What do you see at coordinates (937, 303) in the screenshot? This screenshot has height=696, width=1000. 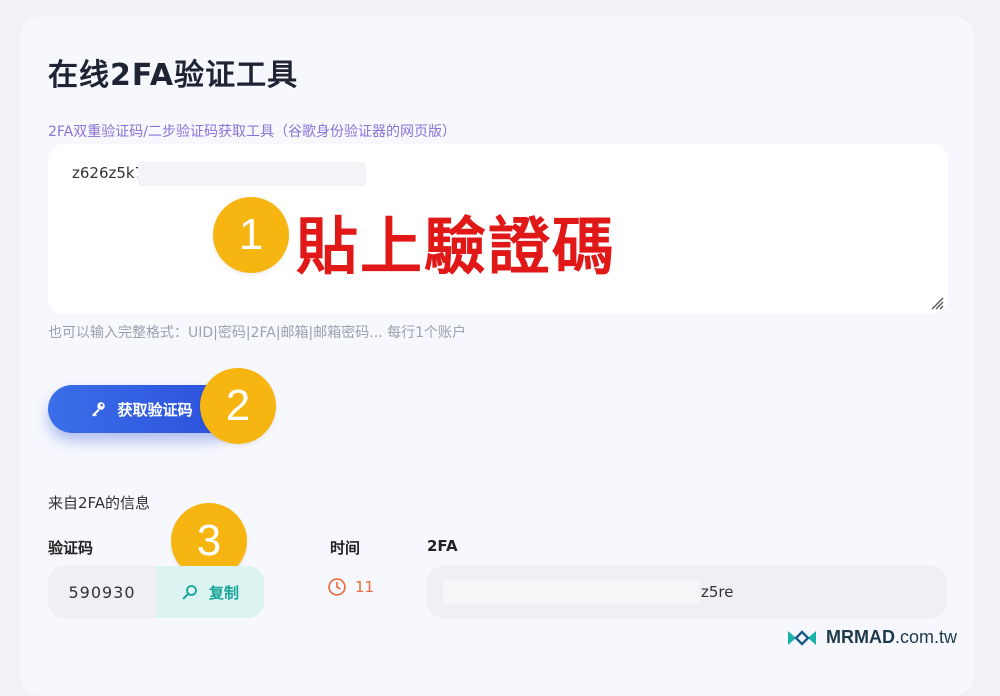 I see `resize-handle-icon` at bounding box center [937, 303].